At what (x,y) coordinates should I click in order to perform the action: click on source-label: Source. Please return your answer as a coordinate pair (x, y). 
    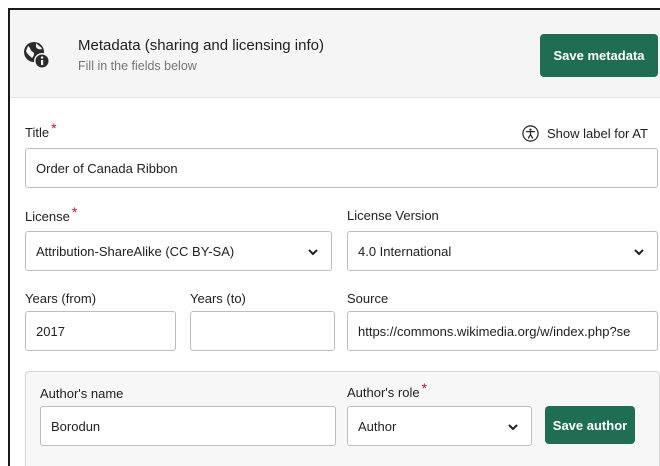
    Looking at the image, I should click on (368, 298).